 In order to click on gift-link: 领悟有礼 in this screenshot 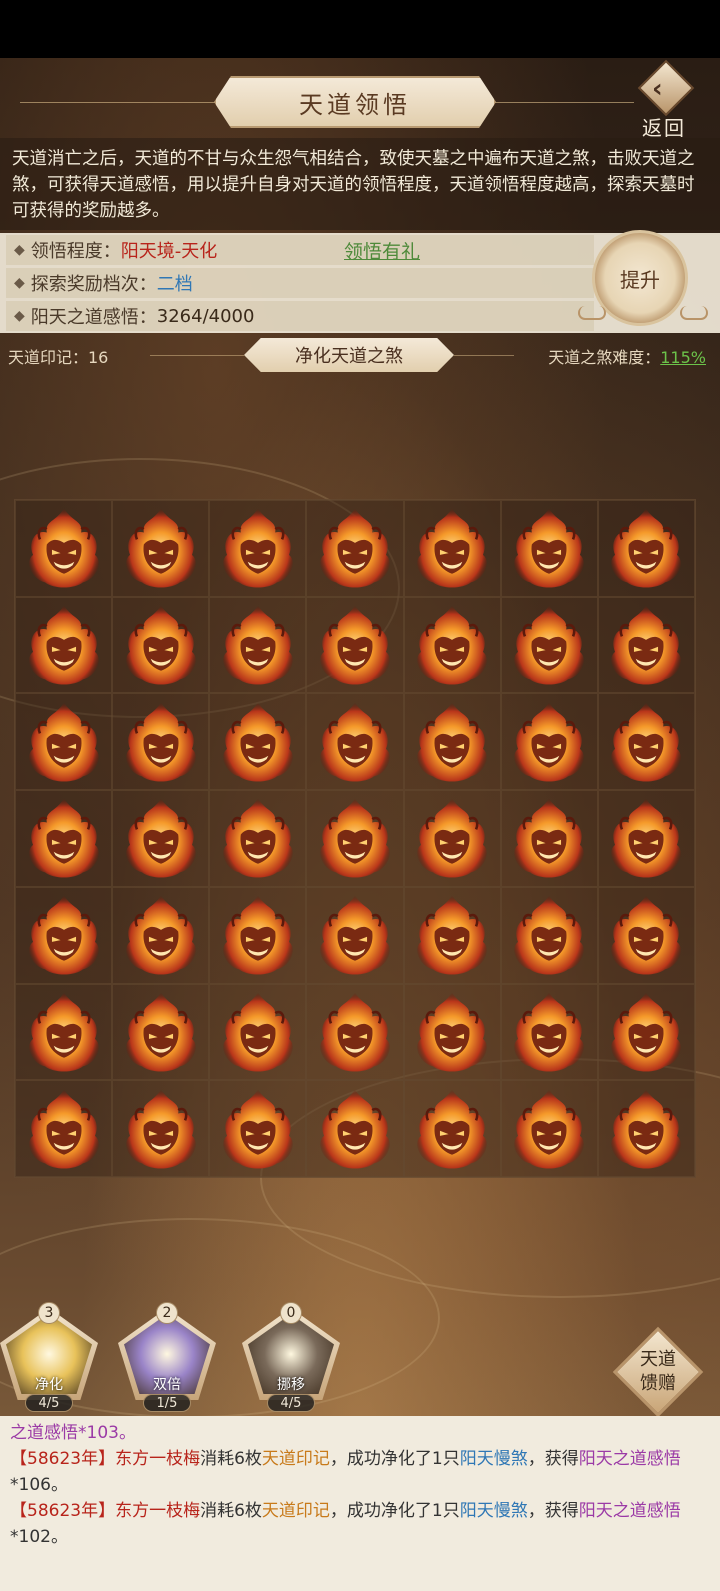, I will do `click(382, 250)`.